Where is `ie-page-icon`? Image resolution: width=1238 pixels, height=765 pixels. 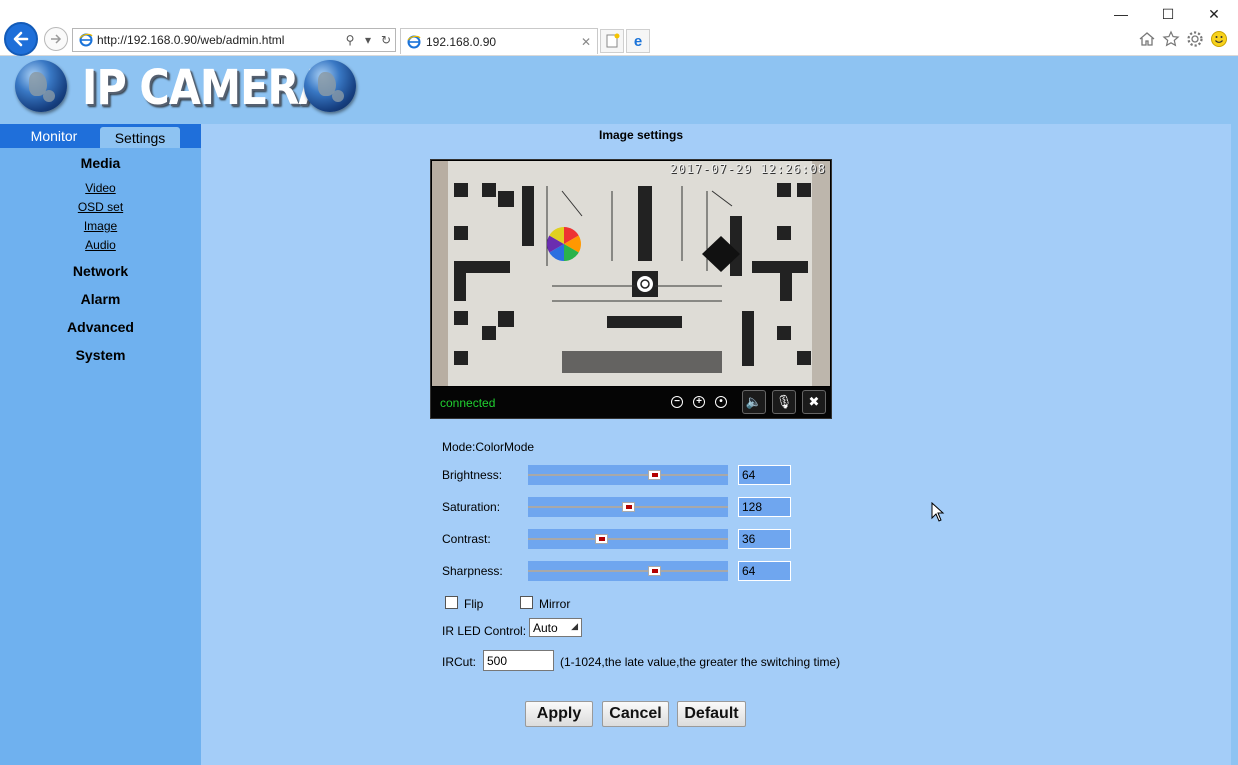
ie-page-icon is located at coordinates (86, 40).